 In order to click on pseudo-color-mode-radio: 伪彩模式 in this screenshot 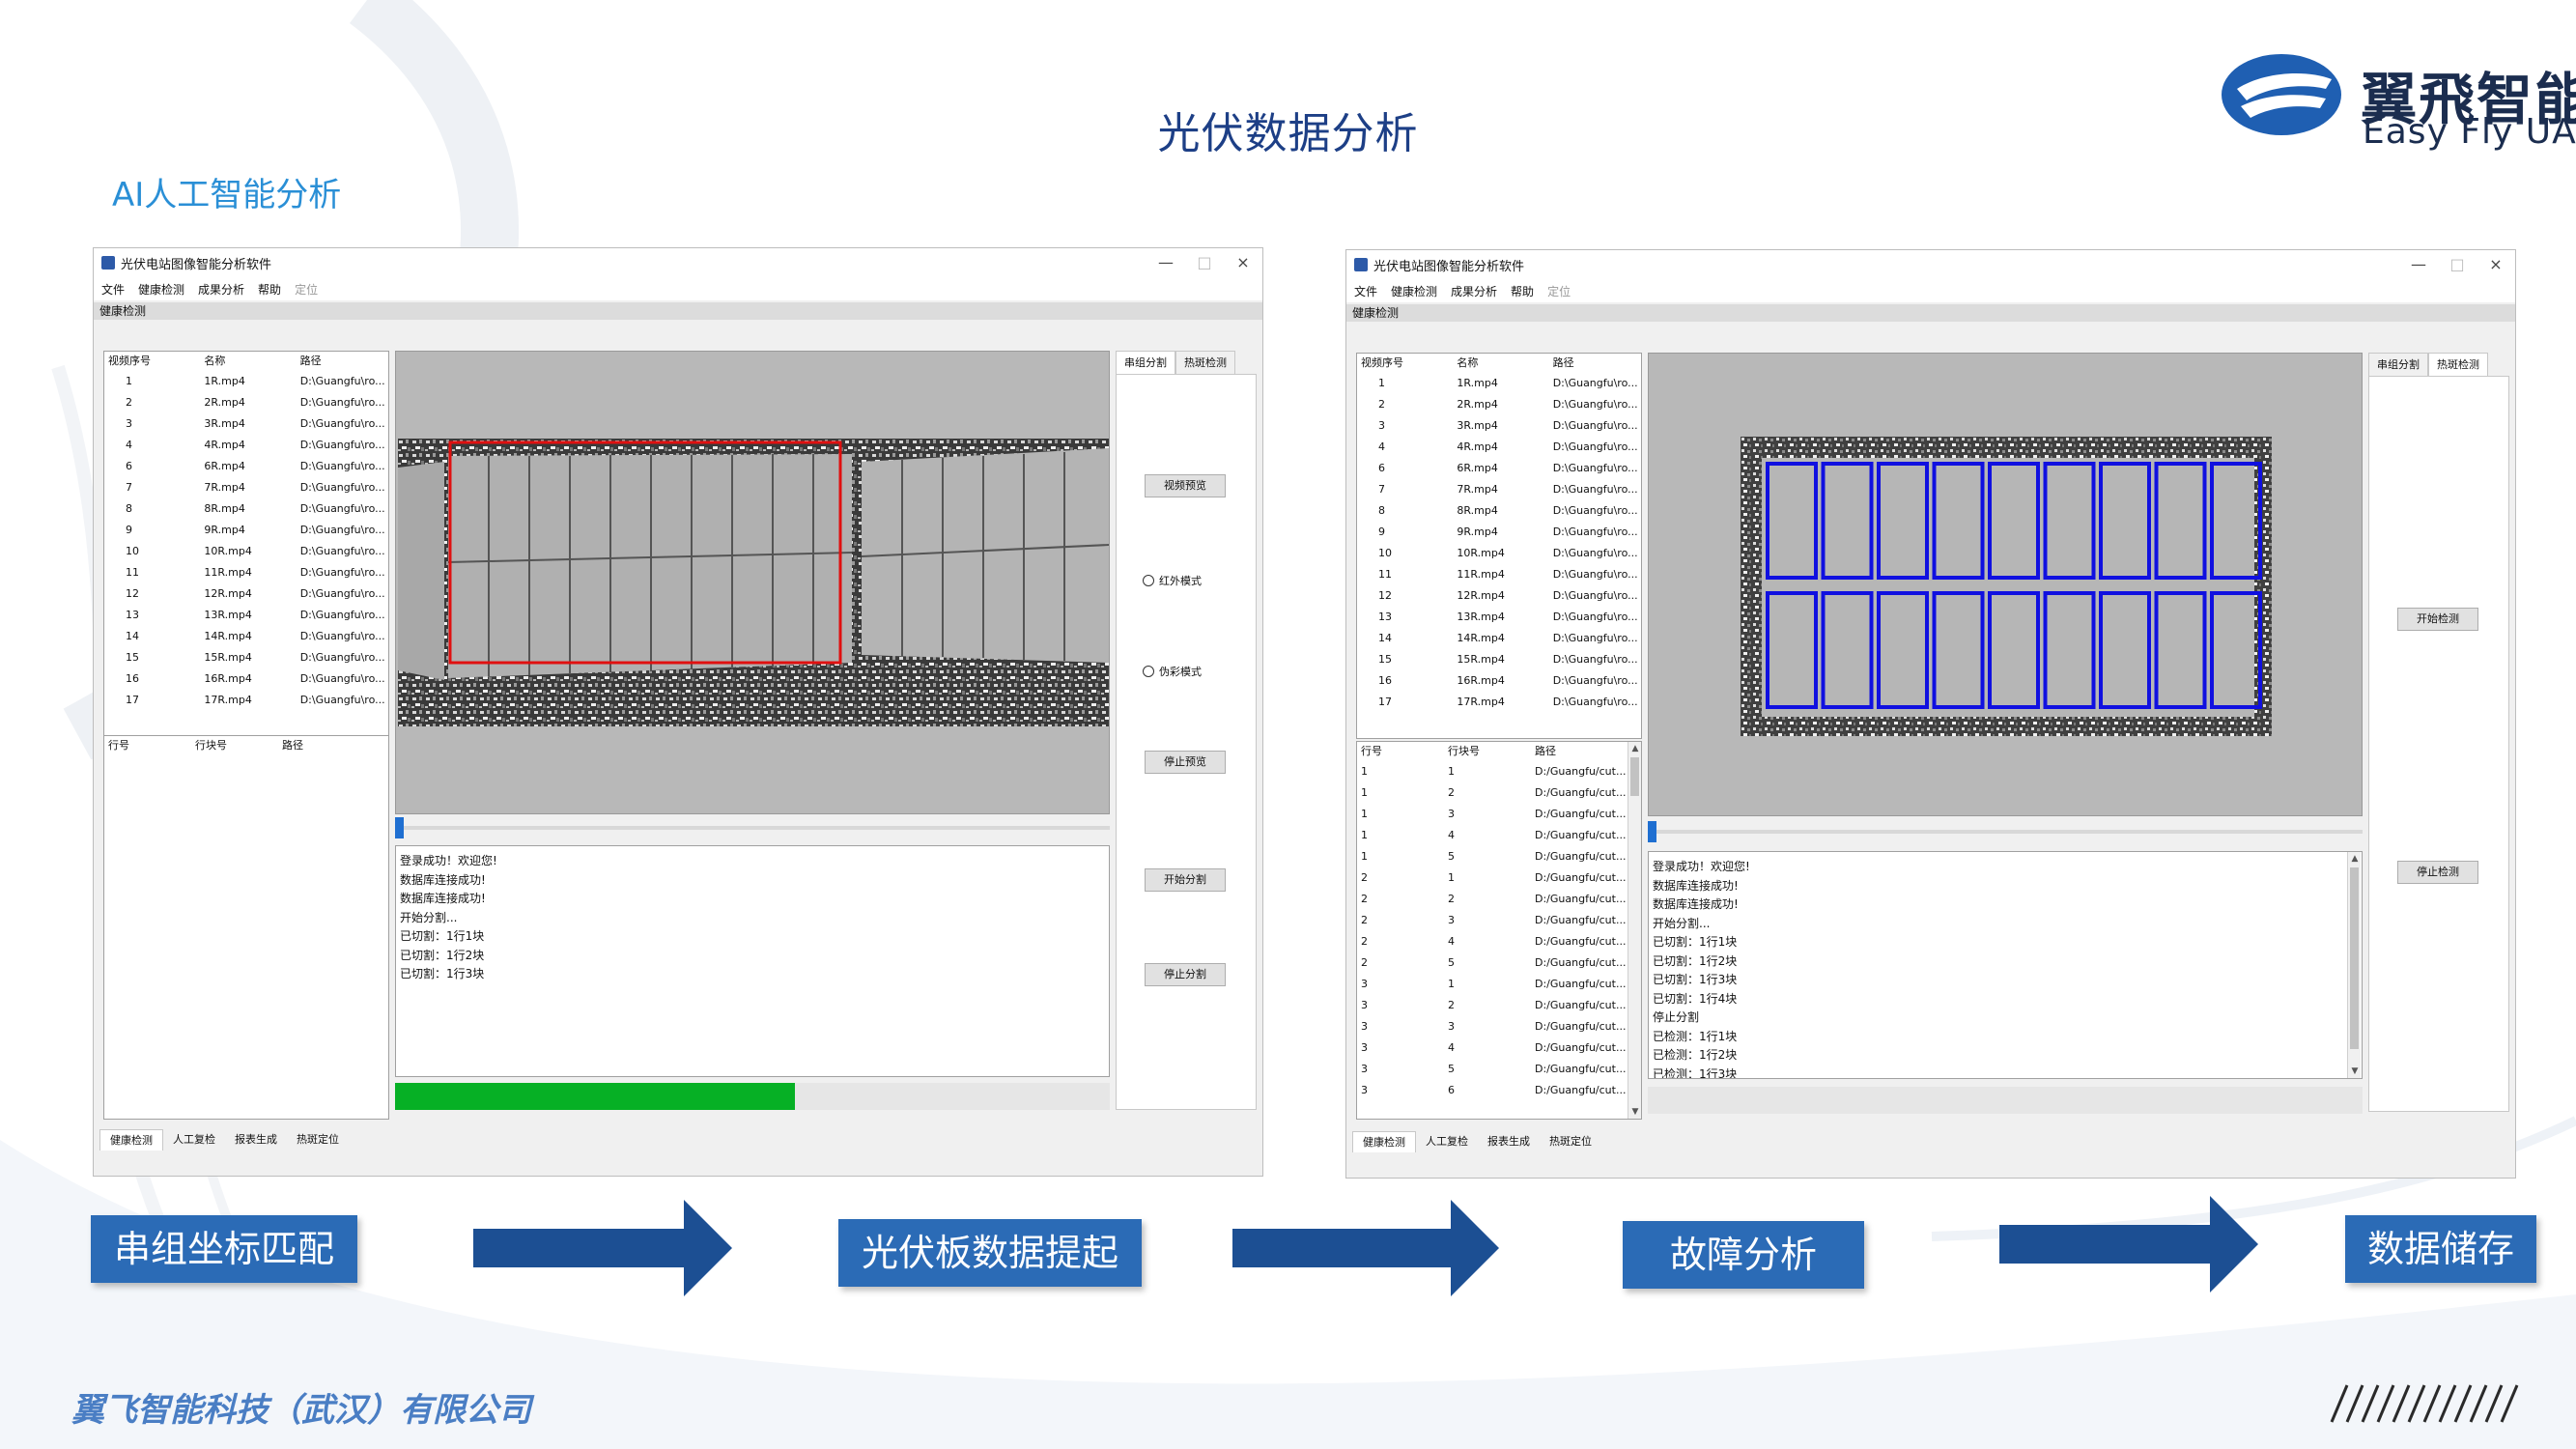, I will do `click(1172, 671)`.